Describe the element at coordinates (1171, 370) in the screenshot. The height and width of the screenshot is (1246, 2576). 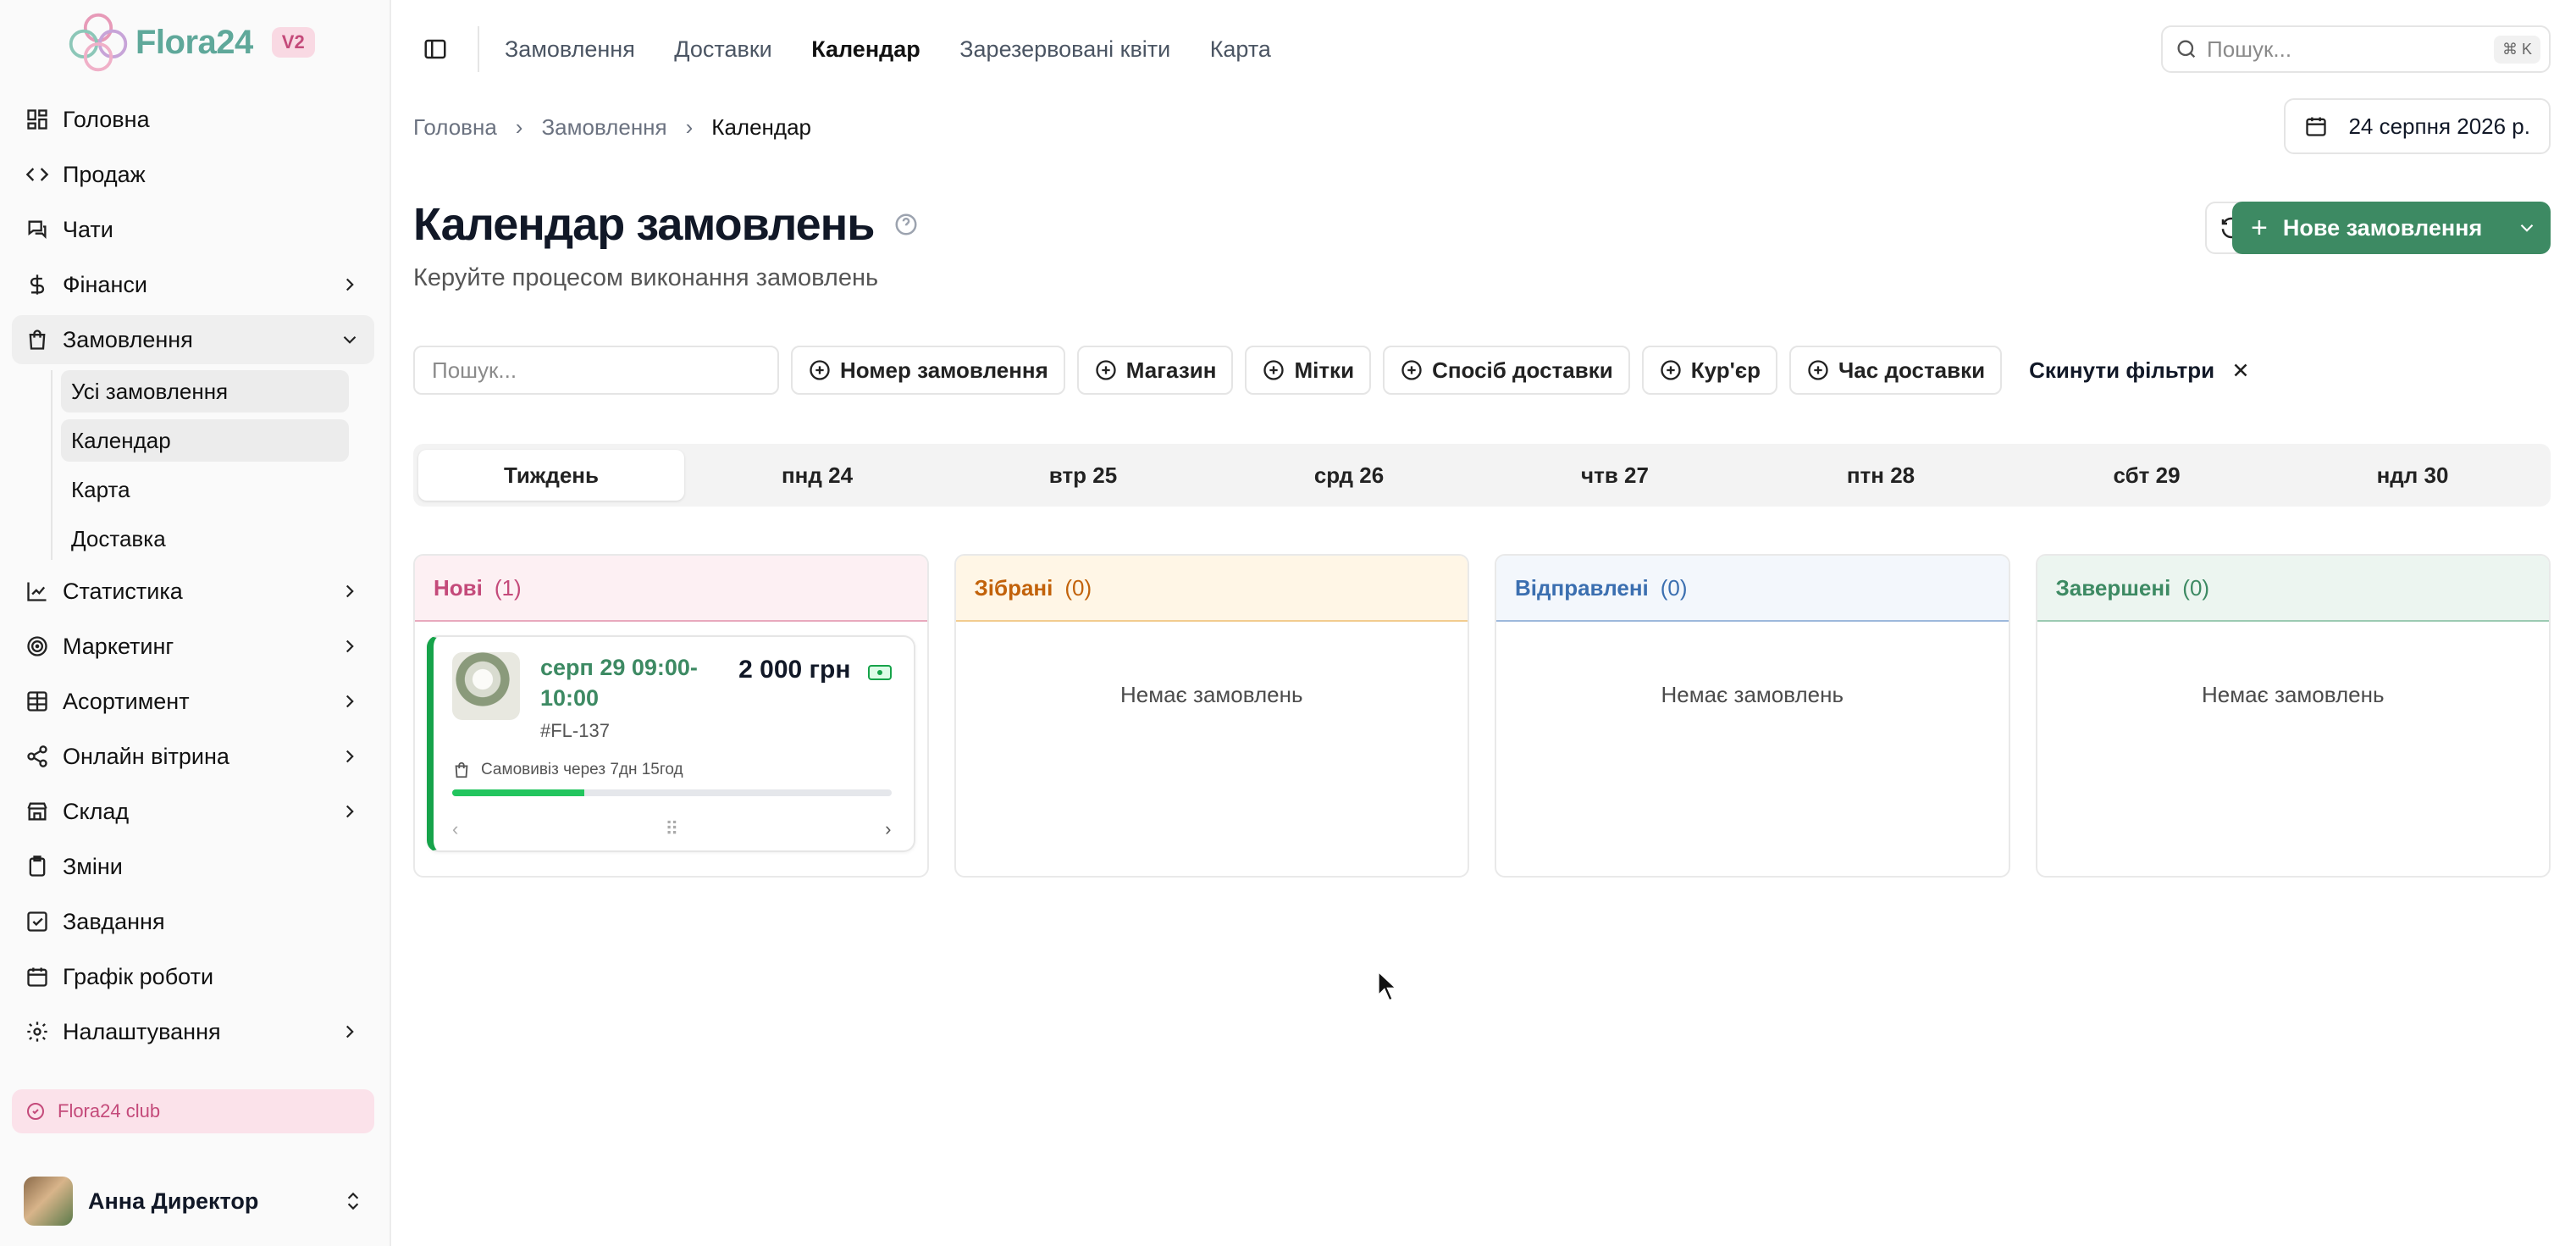
I see `filter-label: Магазин` at that location.